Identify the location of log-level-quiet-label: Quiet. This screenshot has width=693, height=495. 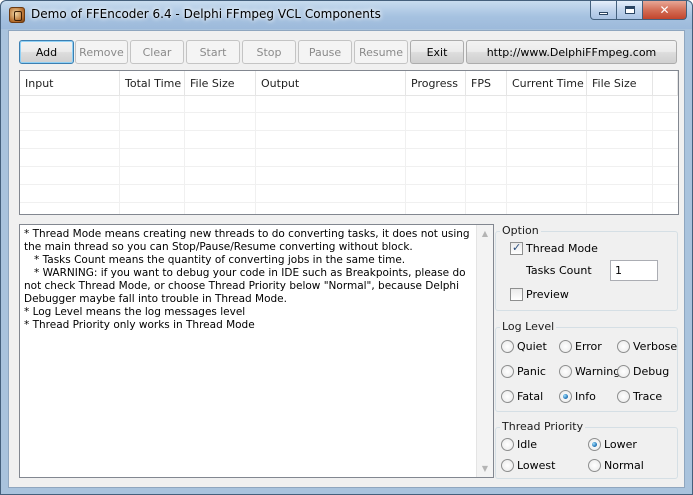
(532, 346).